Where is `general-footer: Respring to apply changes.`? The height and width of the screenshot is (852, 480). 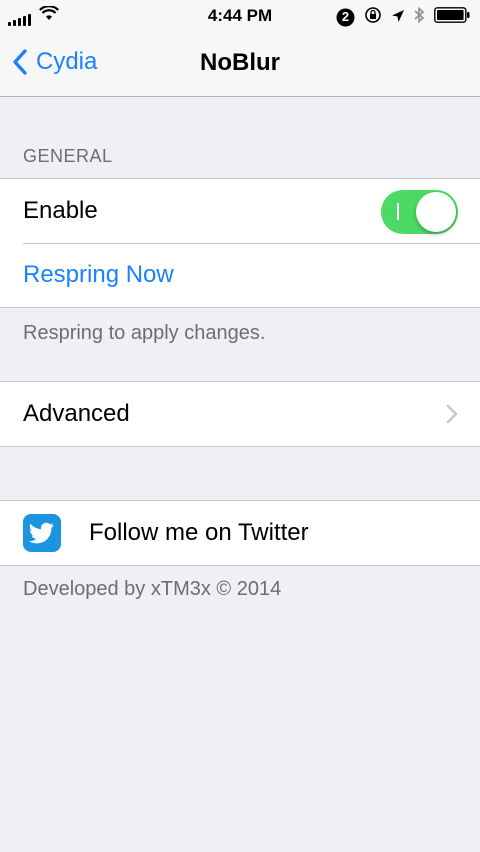
general-footer: Respring to apply changes. is located at coordinates (144, 333).